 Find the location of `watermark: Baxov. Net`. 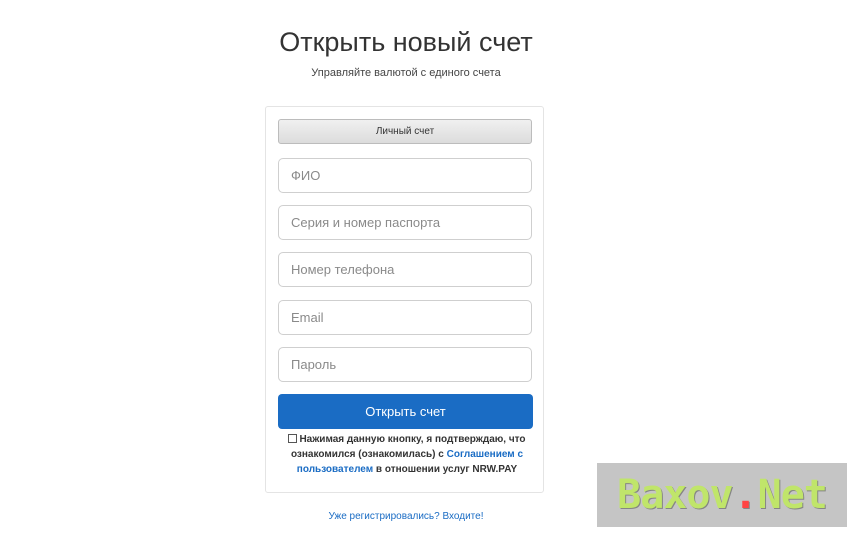

watermark: Baxov. Net is located at coordinates (722, 495).